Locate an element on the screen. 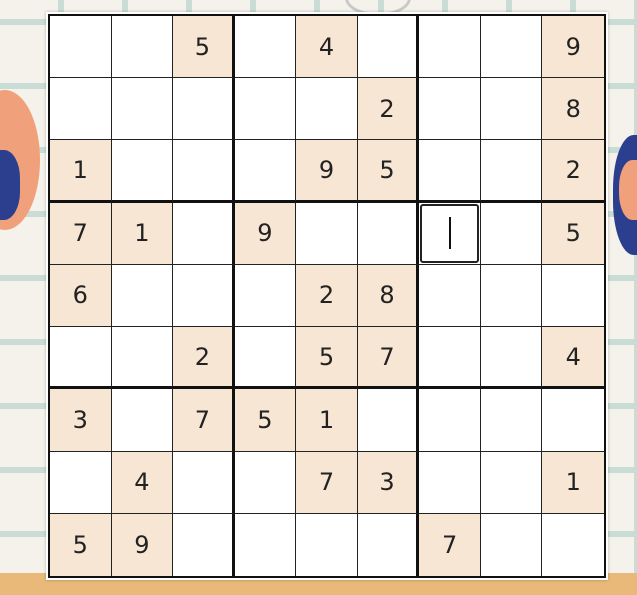 The height and width of the screenshot is (595, 637). sudoku-cell-r4-c8 is located at coordinates (511, 233).